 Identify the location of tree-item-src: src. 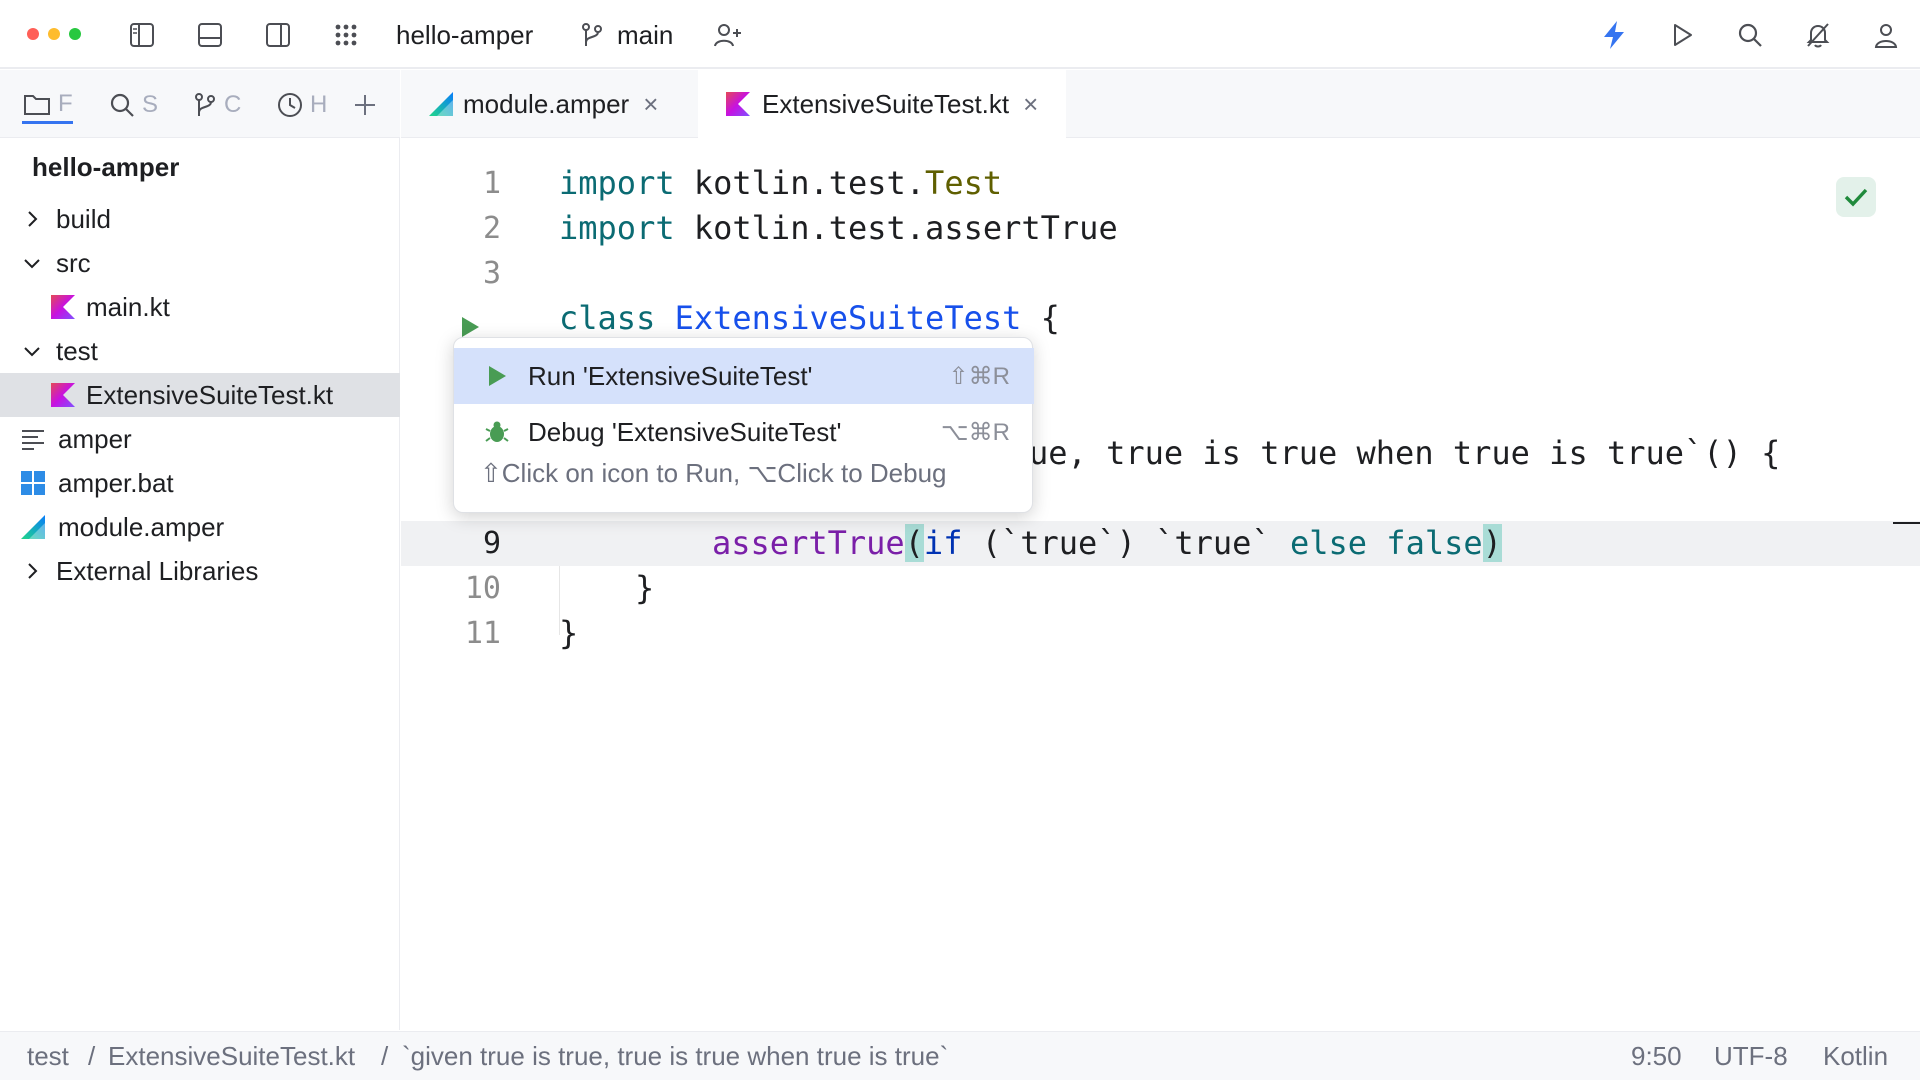
(200, 263).